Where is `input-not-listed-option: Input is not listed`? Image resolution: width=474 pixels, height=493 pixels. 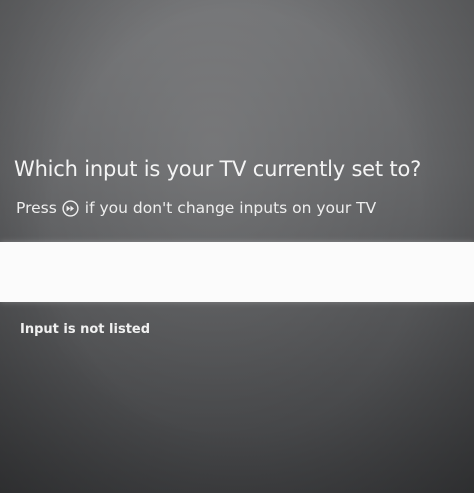
input-not-listed-option: Input is not listed is located at coordinates (85, 329).